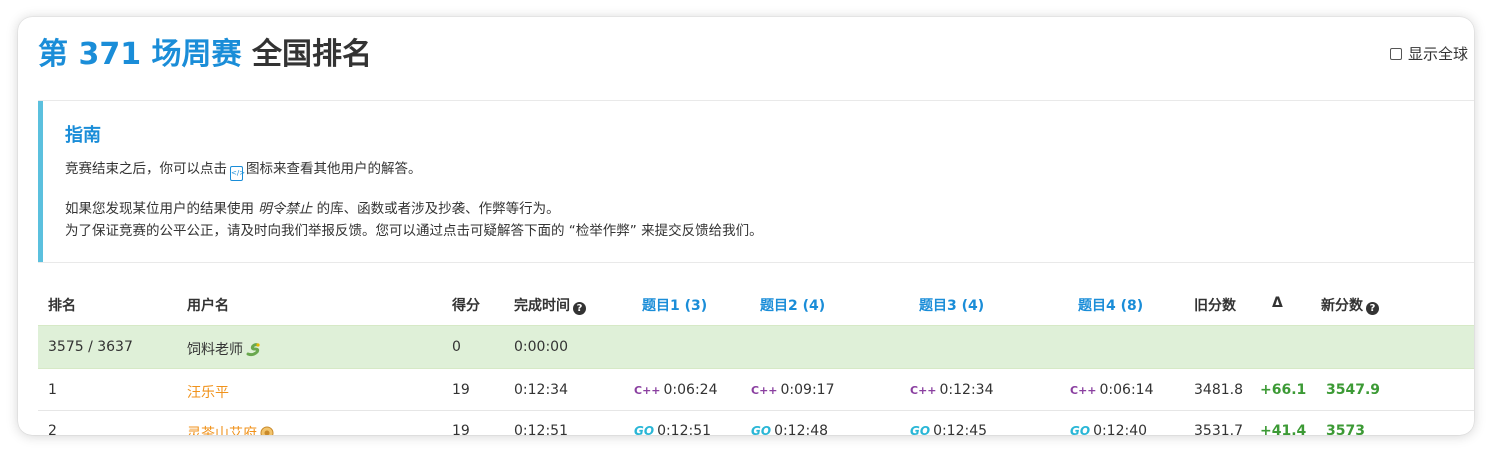  I want to click on q3-time: 0:12:34, so click(966, 390).